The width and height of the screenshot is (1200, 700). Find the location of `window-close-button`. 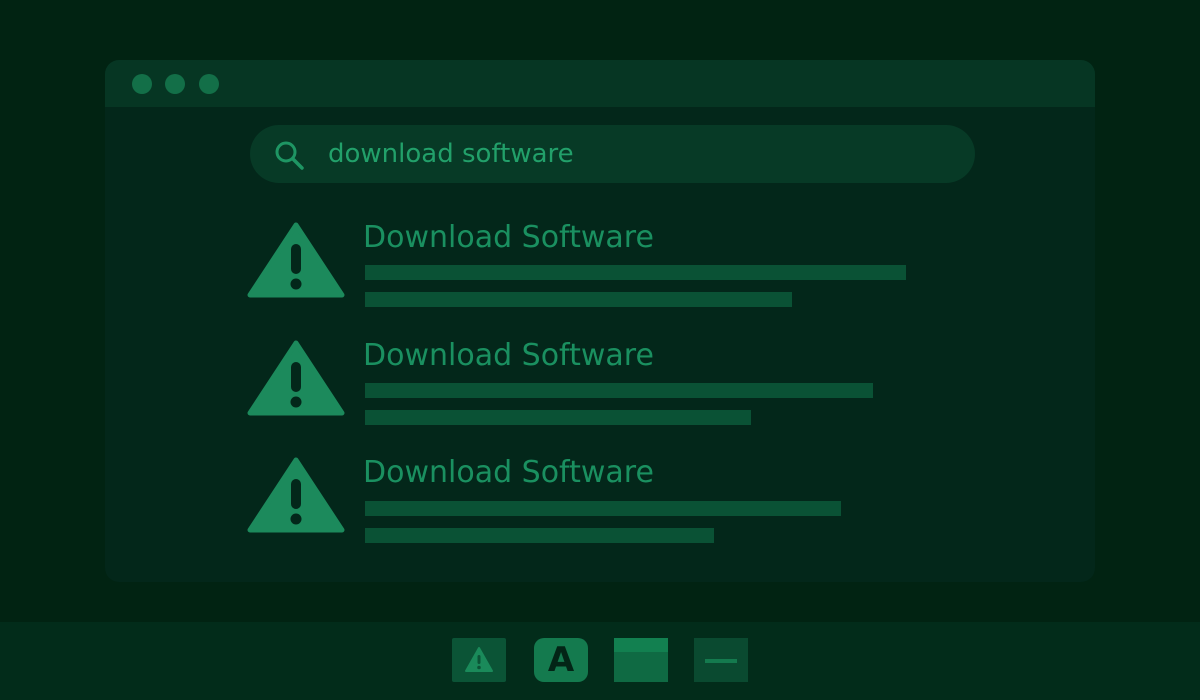

window-close-button is located at coordinates (142, 84).